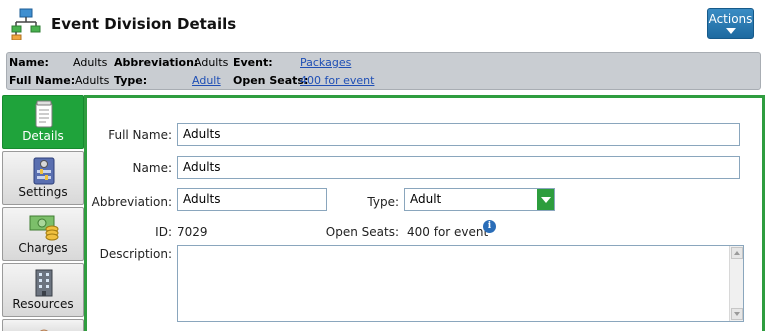 This screenshot has height=331, width=765. Describe the element at coordinates (44, 283) in the screenshot. I see `building-icon` at that location.